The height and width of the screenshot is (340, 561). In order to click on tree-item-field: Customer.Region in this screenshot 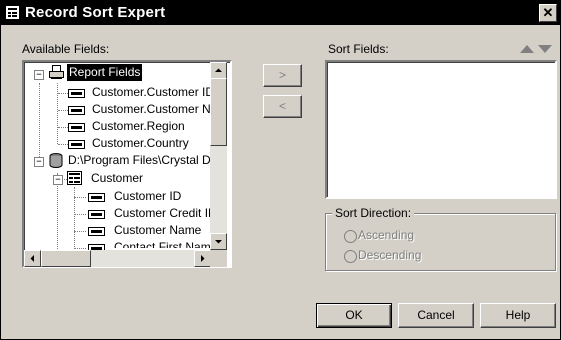, I will do `click(138, 126)`.